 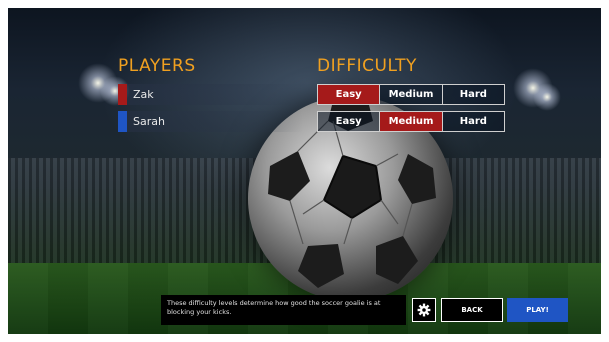 I want to click on difficulty-selector-sarah: Easy Medium Hard, so click(x=411, y=121).